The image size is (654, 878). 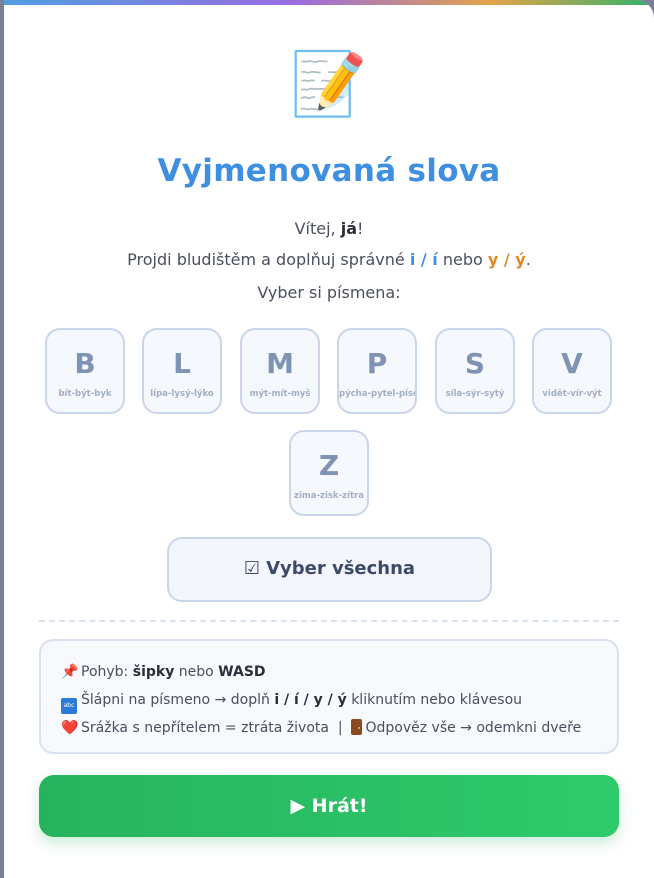 I want to click on page-title: Vyjmenovaná slova, so click(x=329, y=171).